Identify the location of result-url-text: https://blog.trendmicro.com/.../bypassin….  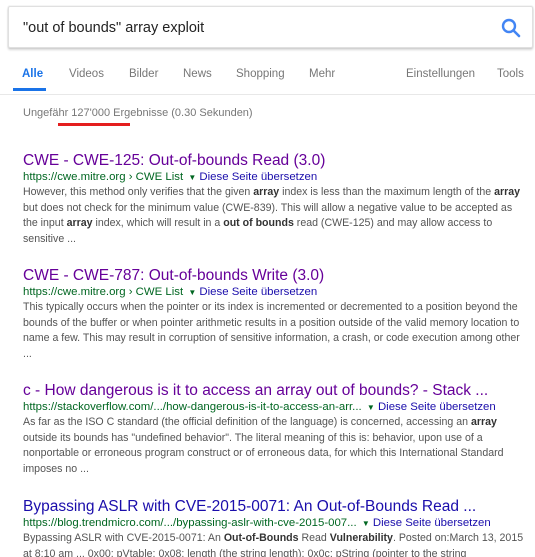
(190, 523).